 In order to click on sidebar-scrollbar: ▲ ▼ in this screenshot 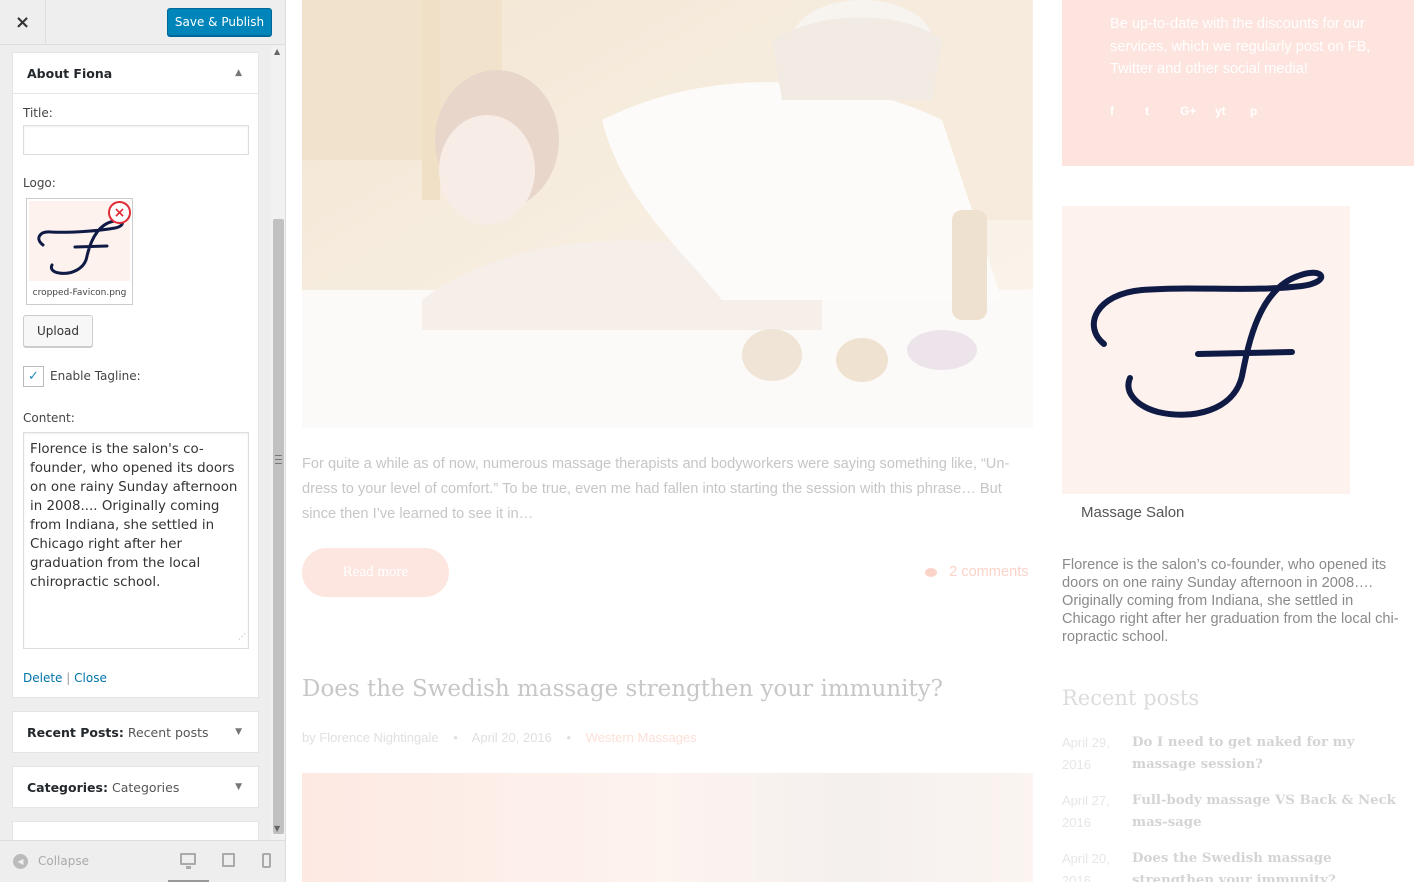, I will do `click(278, 442)`.